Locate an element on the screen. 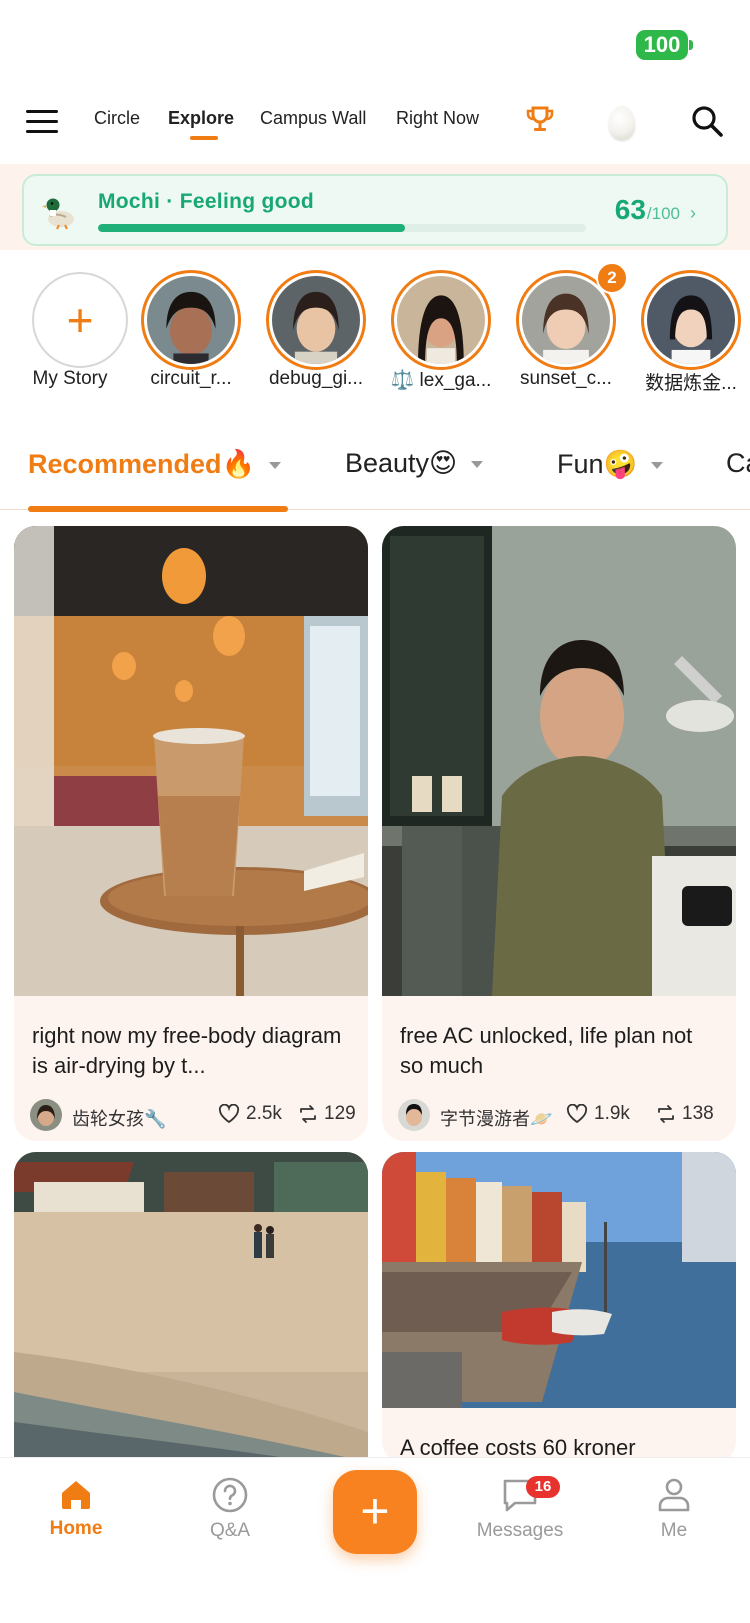 The image size is (750, 1623). tab-circle: Circle is located at coordinates (117, 118).